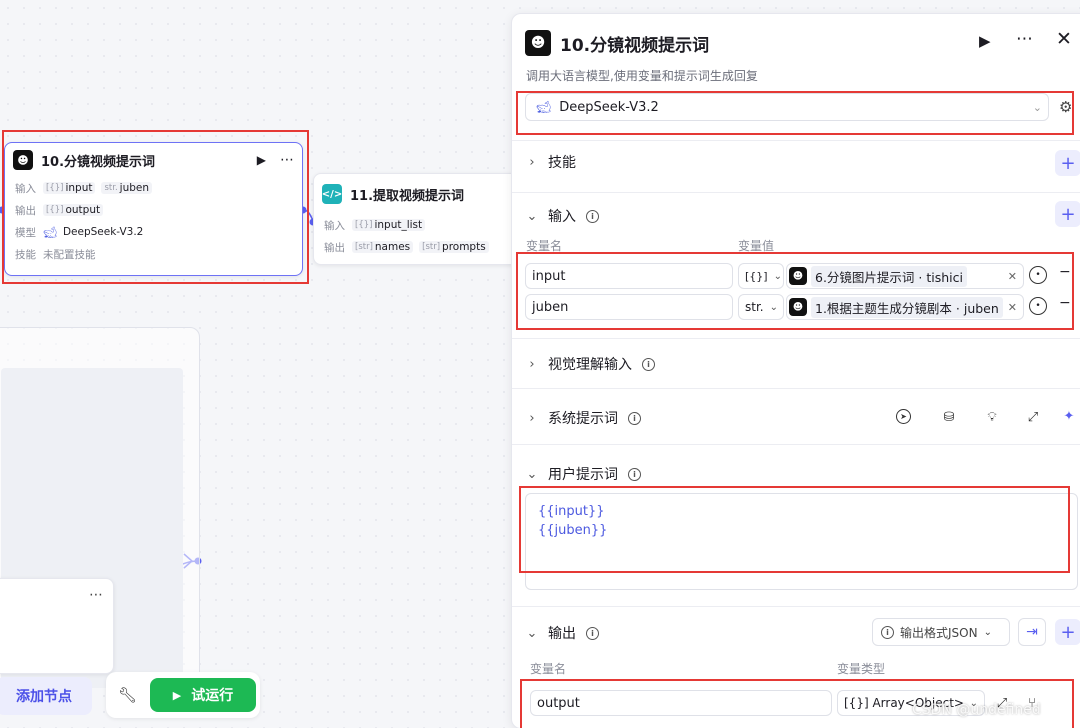 This screenshot has height=728, width=1080. Describe the element at coordinates (1033, 417) in the screenshot. I see `expand-icon: ⤢` at that location.